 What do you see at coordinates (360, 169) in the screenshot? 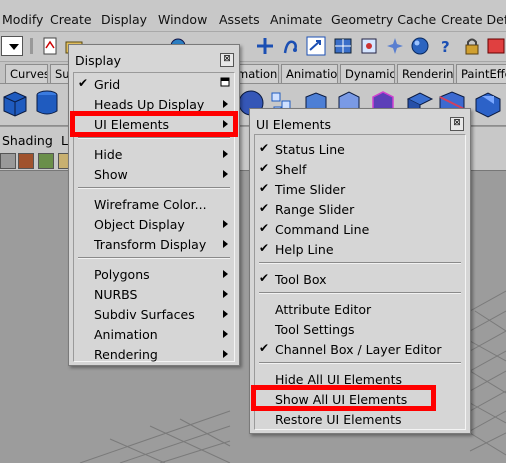
I see `menu-item-shelf: ✔ Shelf` at bounding box center [360, 169].